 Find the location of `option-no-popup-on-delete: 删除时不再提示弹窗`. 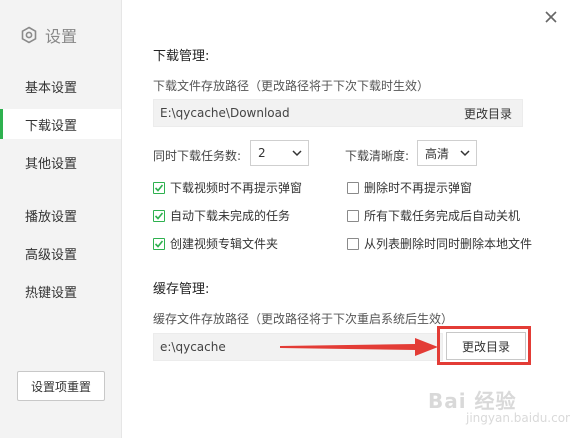

option-no-popup-on-delete: 删除时不再提示弹窗 is located at coordinates (409, 187).